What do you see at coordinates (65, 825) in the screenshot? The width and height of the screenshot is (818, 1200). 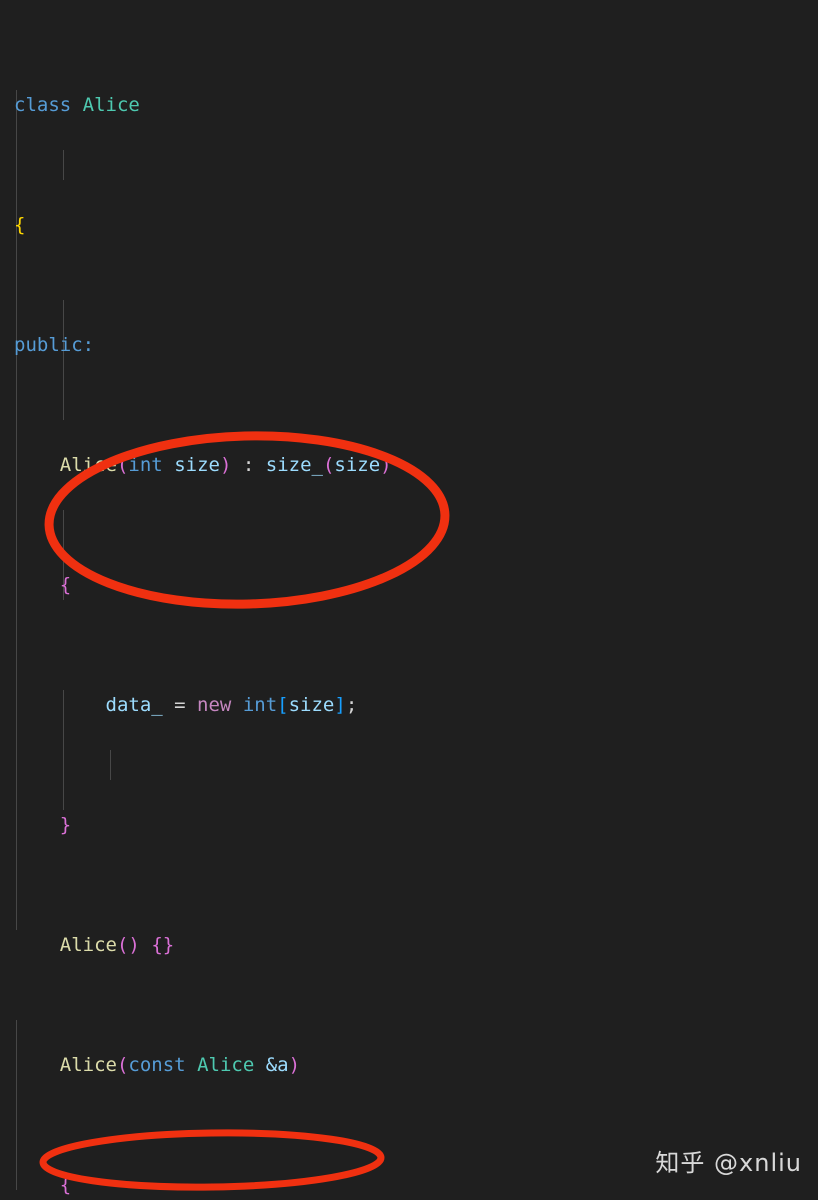 I see `token-brace-close-2: }` at bounding box center [65, 825].